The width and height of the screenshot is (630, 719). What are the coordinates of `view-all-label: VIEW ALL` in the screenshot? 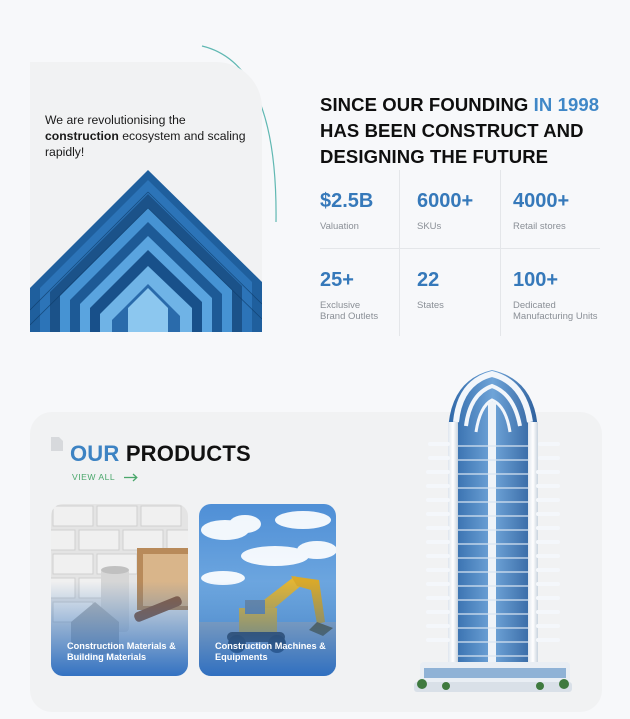 It's located at (94, 477).